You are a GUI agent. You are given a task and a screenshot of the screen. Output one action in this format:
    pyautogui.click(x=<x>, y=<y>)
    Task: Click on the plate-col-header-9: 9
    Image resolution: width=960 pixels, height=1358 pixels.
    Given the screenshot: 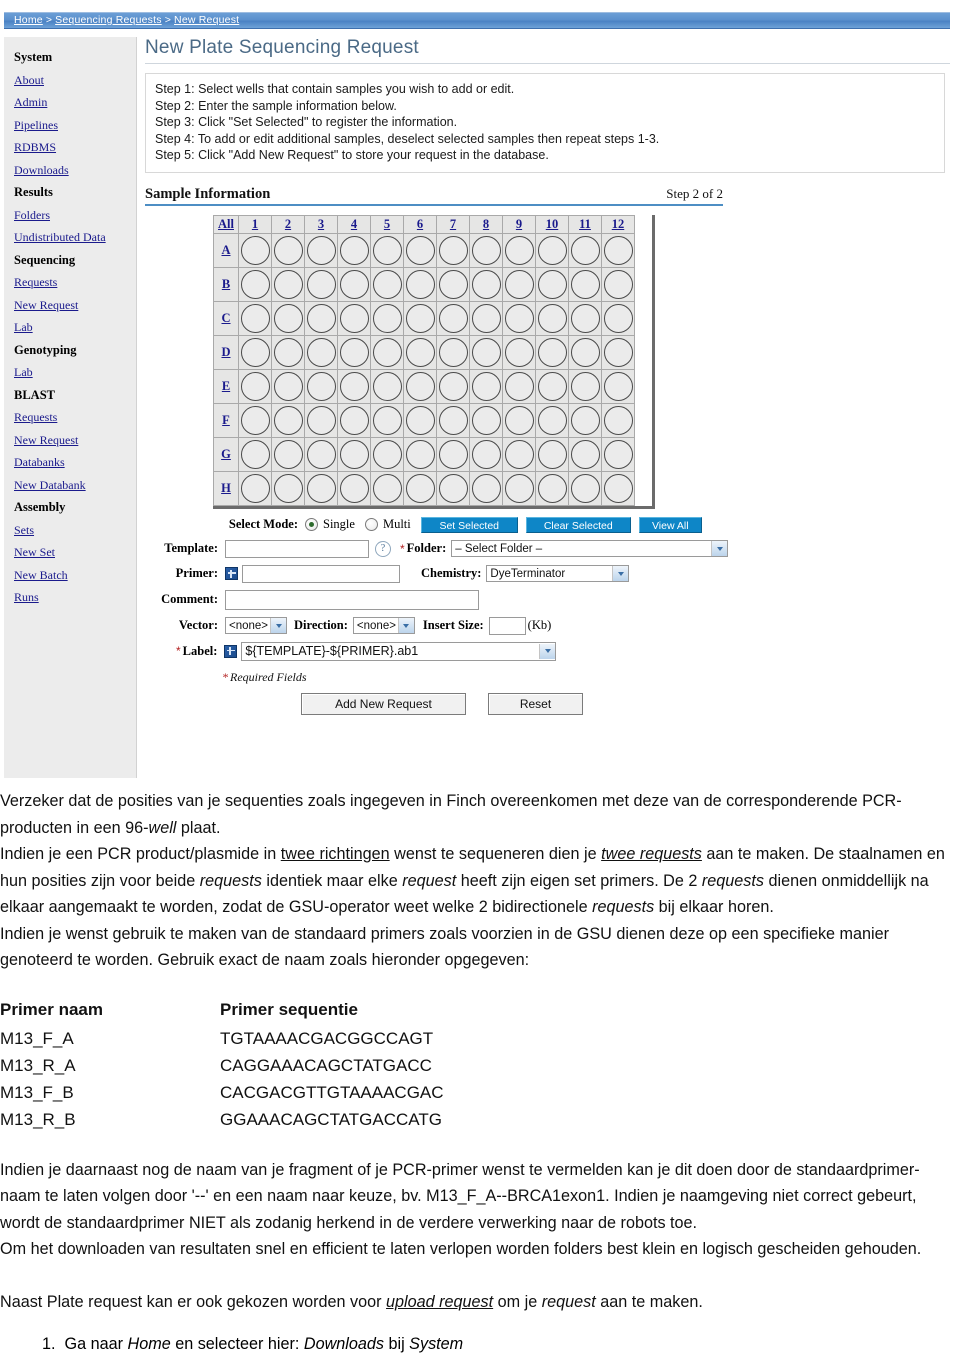 What is the action you would take?
    pyautogui.click(x=519, y=224)
    